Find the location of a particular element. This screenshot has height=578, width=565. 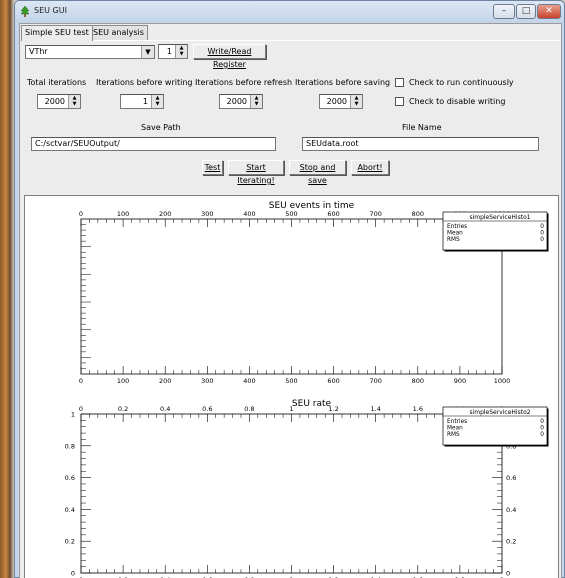

x-tick-label-top: 1.2 is located at coordinates (333, 409).